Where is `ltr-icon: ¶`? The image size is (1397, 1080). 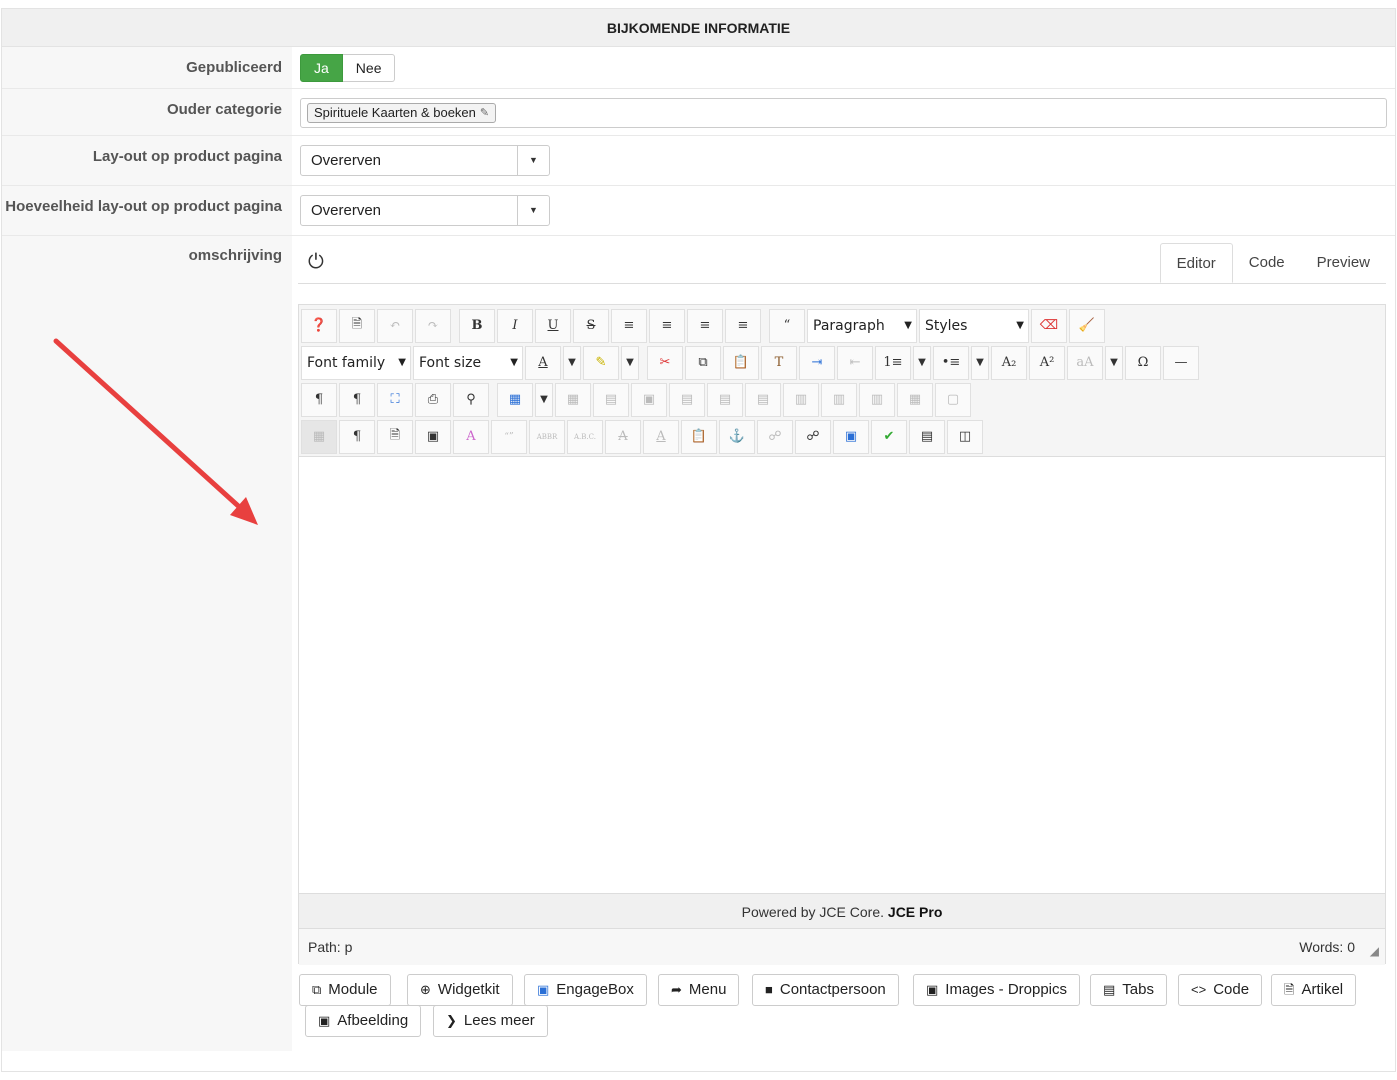 ltr-icon: ¶ is located at coordinates (319, 399).